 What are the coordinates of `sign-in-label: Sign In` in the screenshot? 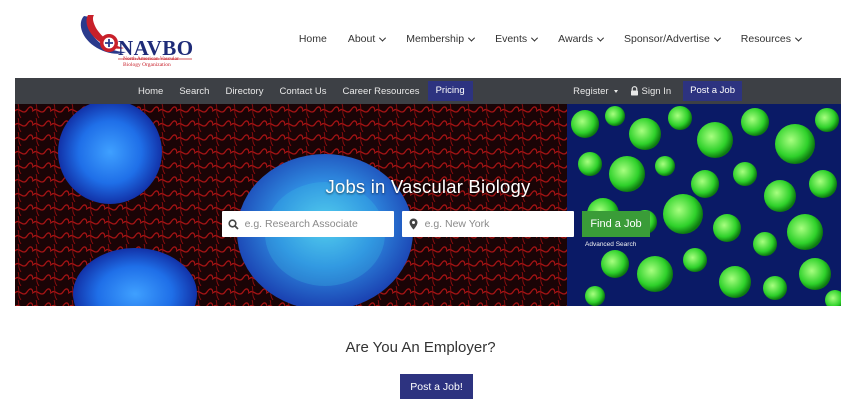 It's located at (656, 91).